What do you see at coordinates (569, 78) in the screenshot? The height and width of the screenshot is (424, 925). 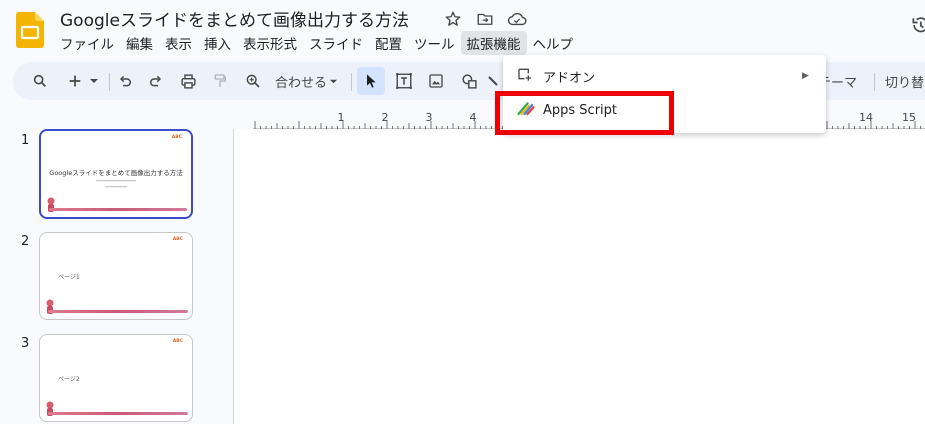 I see `addon-label: アドオン` at bounding box center [569, 78].